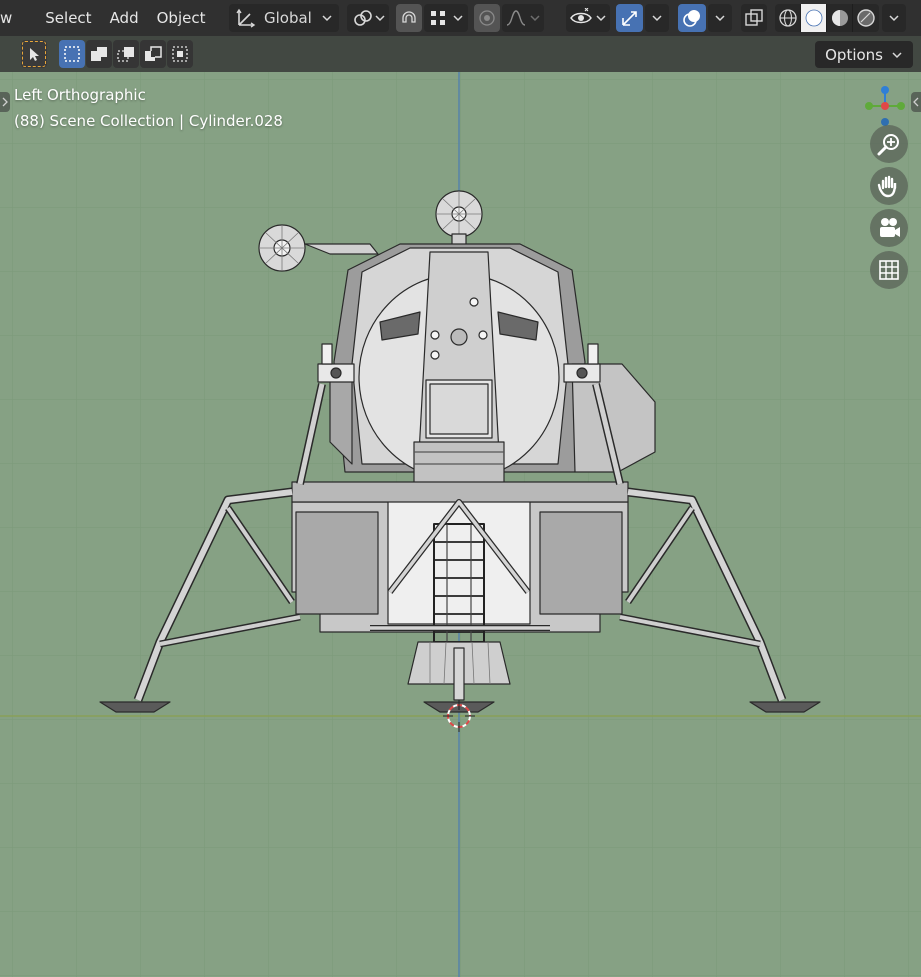 This screenshot has width=921, height=977. Describe the element at coordinates (460, 54) in the screenshot. I see `tool-settings-bar: Options` at that location.